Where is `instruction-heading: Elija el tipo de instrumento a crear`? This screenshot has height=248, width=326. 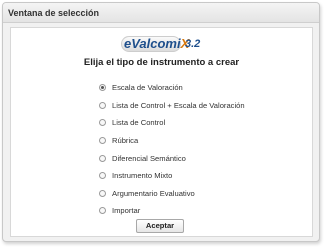 instruction-heading: Elija el tipo de instrumento a crear is located at coordinates (161, 62).